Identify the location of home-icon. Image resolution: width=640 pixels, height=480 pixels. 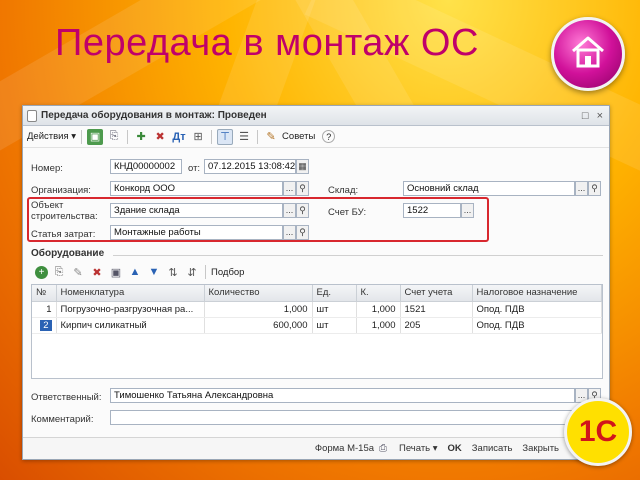
(588, 52).